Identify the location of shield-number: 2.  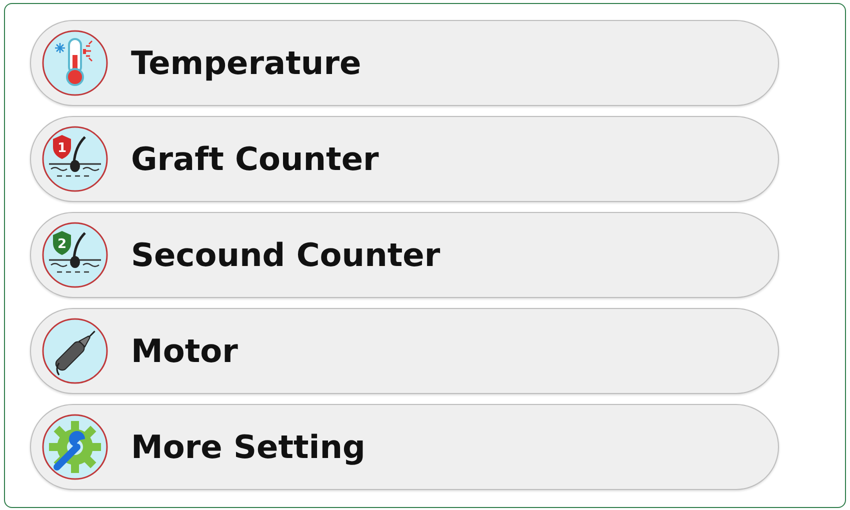
(62, 244).